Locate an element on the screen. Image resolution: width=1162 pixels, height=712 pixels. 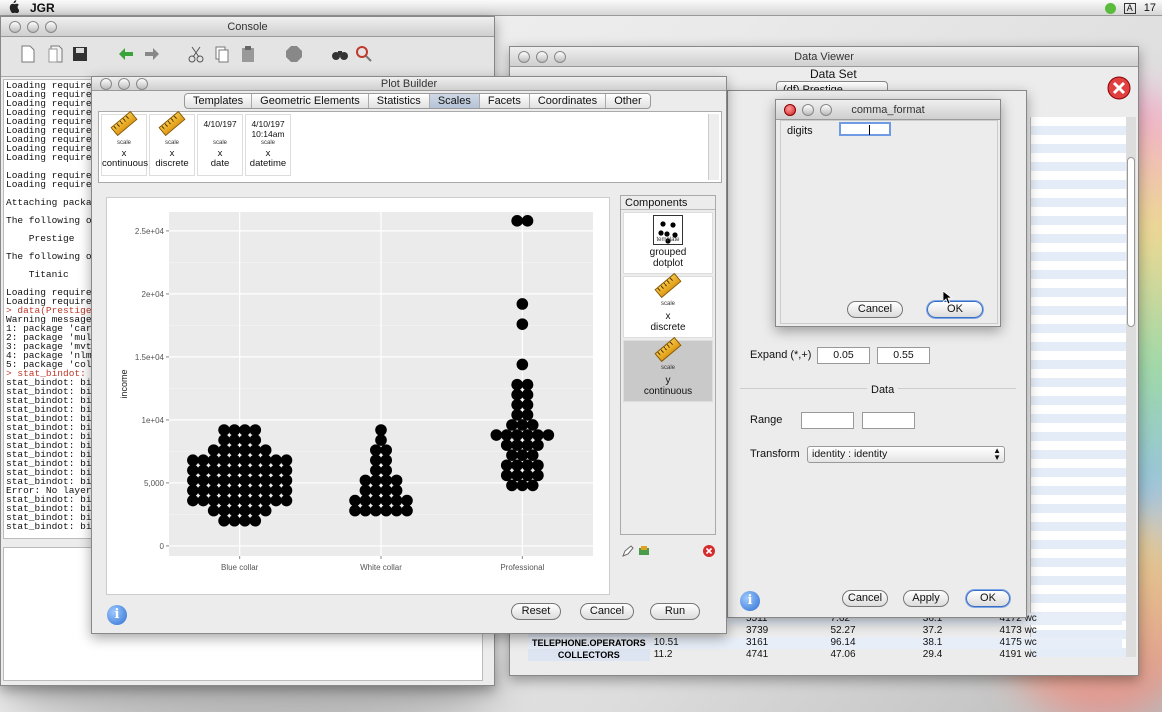
expand-add-input: 0.55 is located at coordinates (903, 355).